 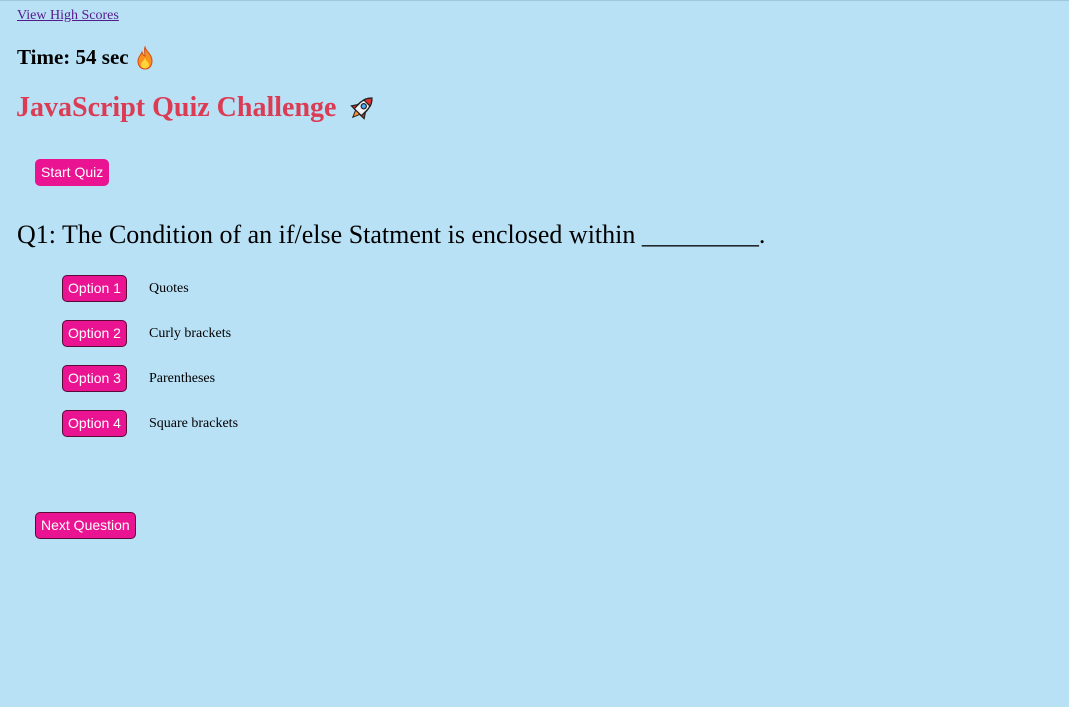 What do you see at coordinates (145, 57) in the screenshot?
I see `fire-icon` at bounding box center [145, 57].